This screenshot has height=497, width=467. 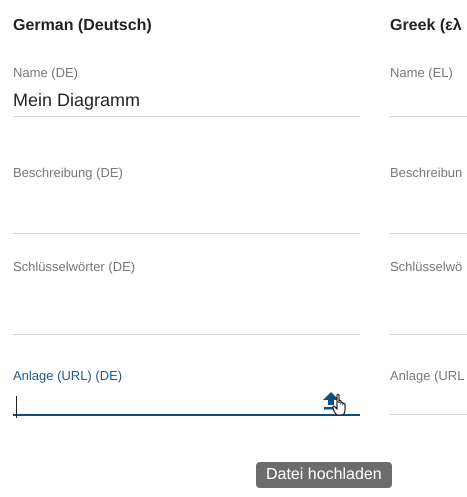 What do you see at coordinates (428, 199) in the screenshot?
I see `input-field: Beschreibun` at bounding box center [428, 199].